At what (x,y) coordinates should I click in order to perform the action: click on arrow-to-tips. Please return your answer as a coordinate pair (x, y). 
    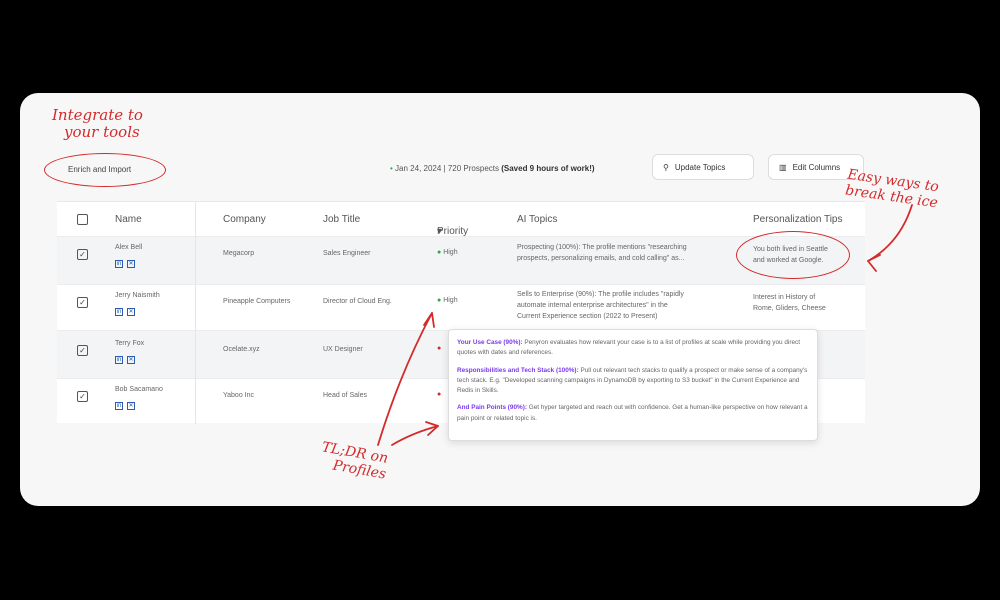
    Looking at the image, I should click on (890, 233).